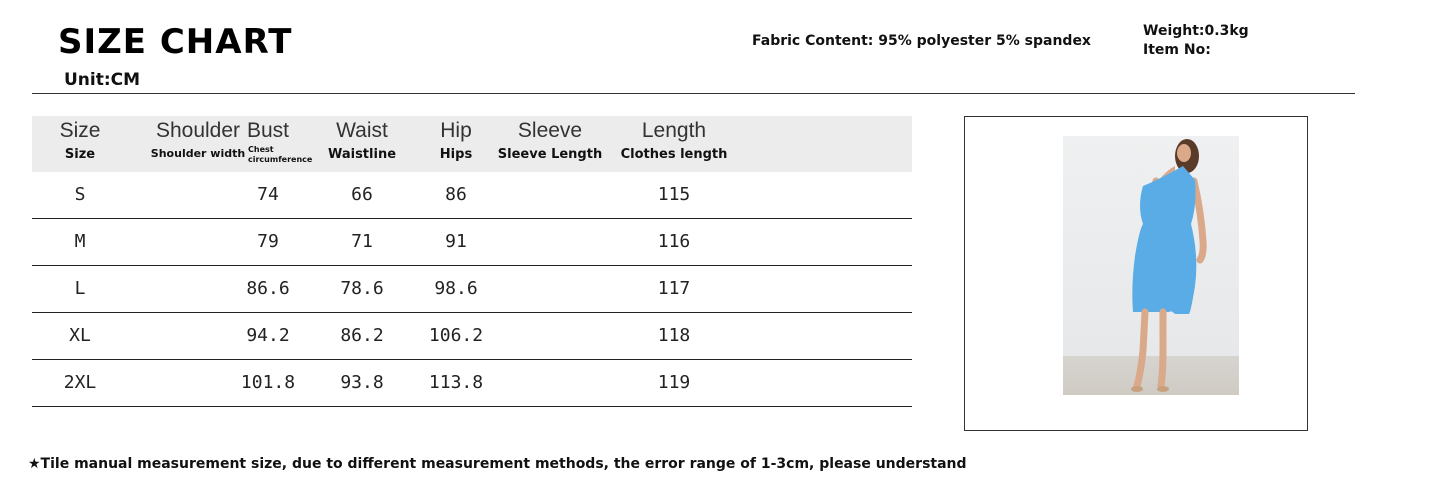 The image size is (1445, 501). What do you see at coordinates (102, 80) in the screenshot?
I see `unit-label: Unit:CM` at bounding box center [102, 80].